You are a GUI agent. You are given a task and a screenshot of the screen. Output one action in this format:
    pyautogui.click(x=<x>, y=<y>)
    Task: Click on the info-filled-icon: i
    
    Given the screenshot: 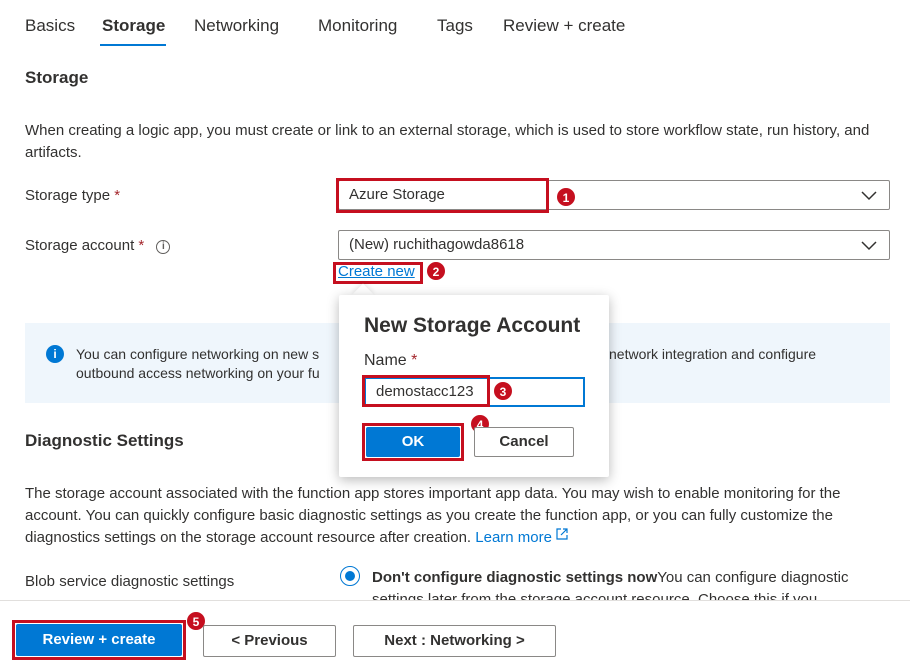 What is the action you would take?
    pyautogui.click(x=55, y=354)
    